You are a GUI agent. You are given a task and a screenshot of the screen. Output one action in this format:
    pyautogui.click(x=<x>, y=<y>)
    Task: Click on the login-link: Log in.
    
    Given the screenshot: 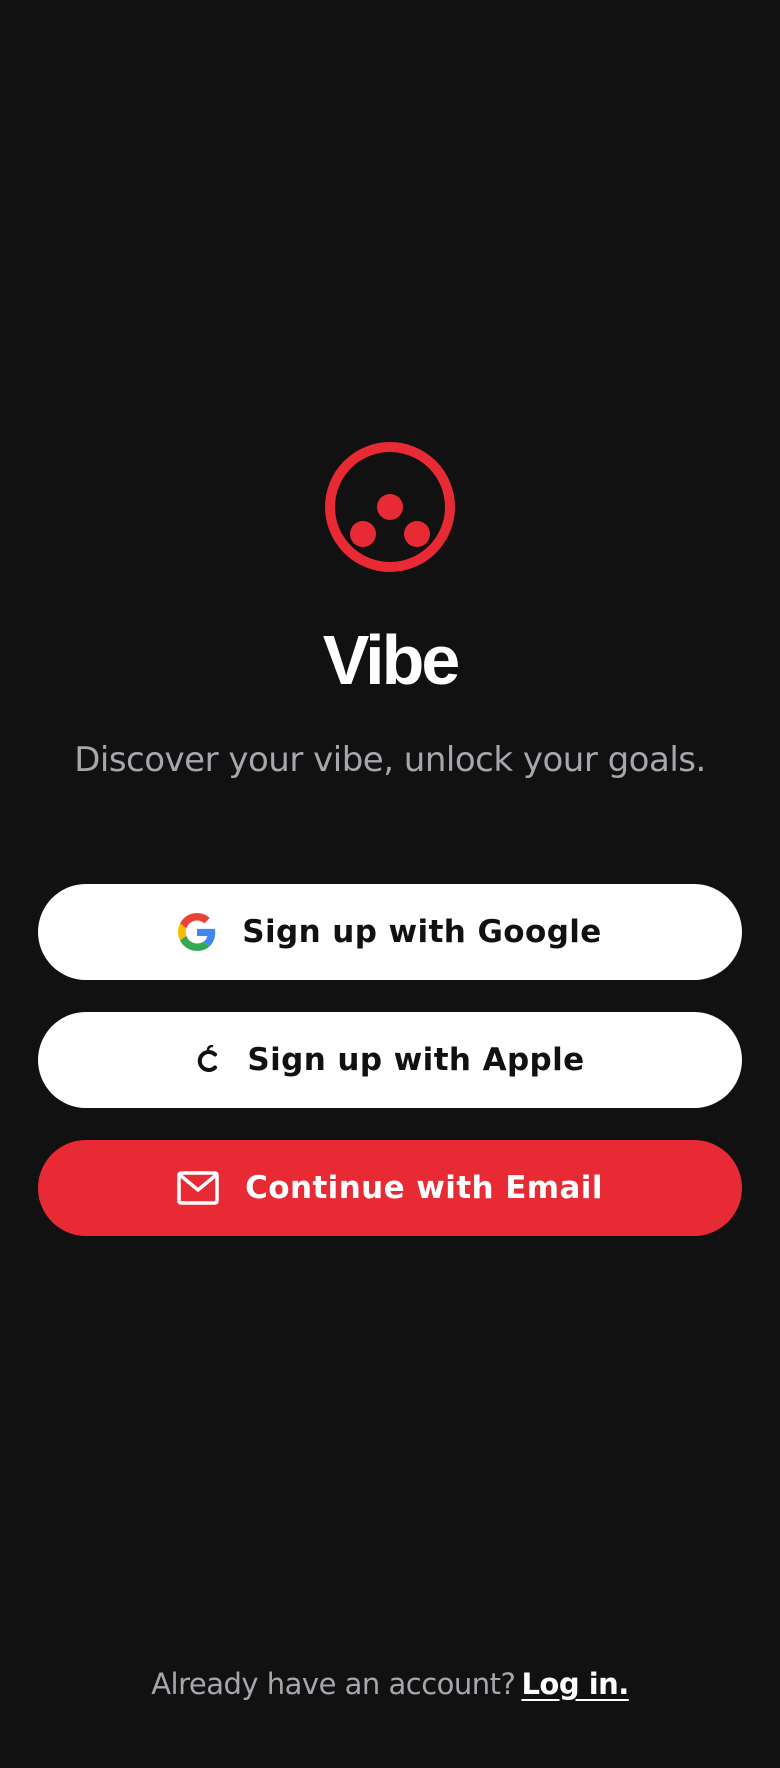 What is the action you would take?
    pyautogui.click(x=575, y=1684)
    